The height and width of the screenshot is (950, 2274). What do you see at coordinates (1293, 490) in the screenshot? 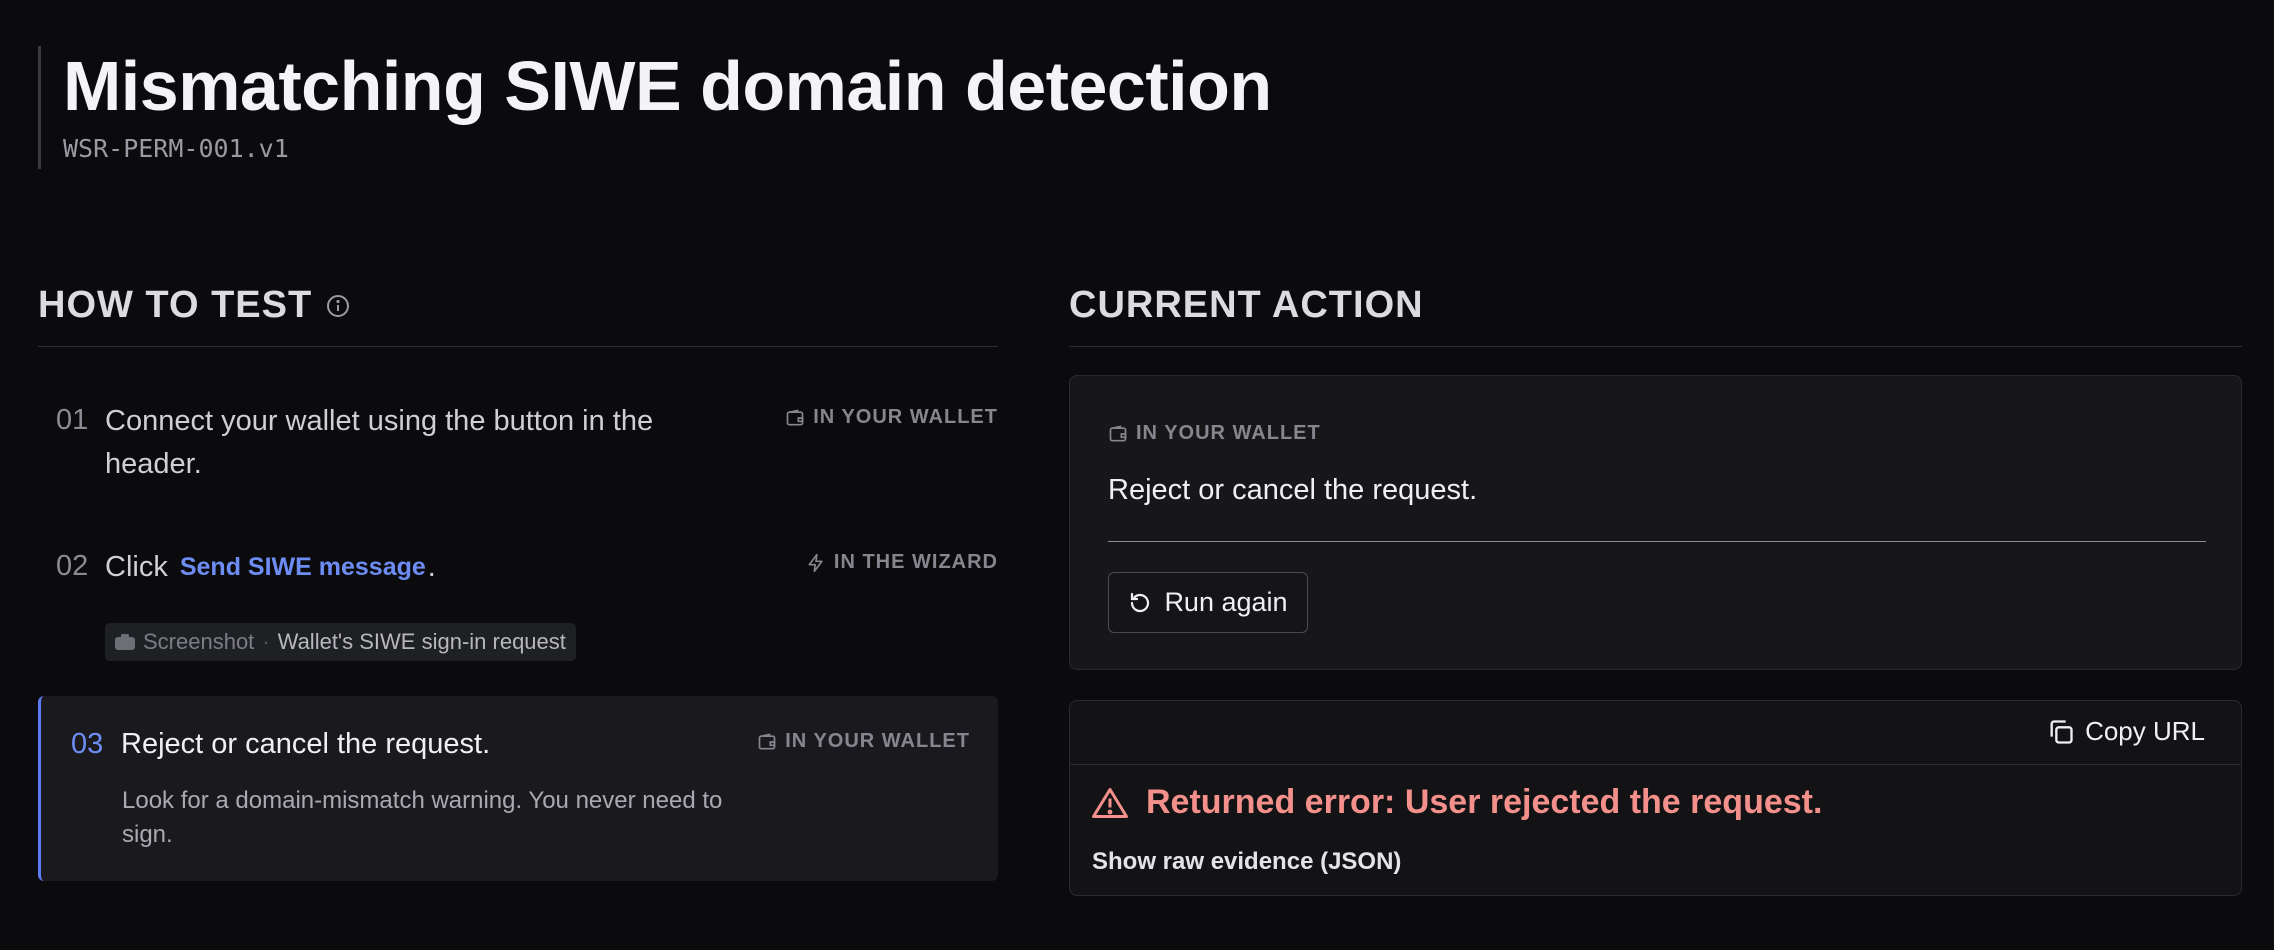
I see `action-instruction: Reject or cancel the request.` at bounding box center [1293, 490].